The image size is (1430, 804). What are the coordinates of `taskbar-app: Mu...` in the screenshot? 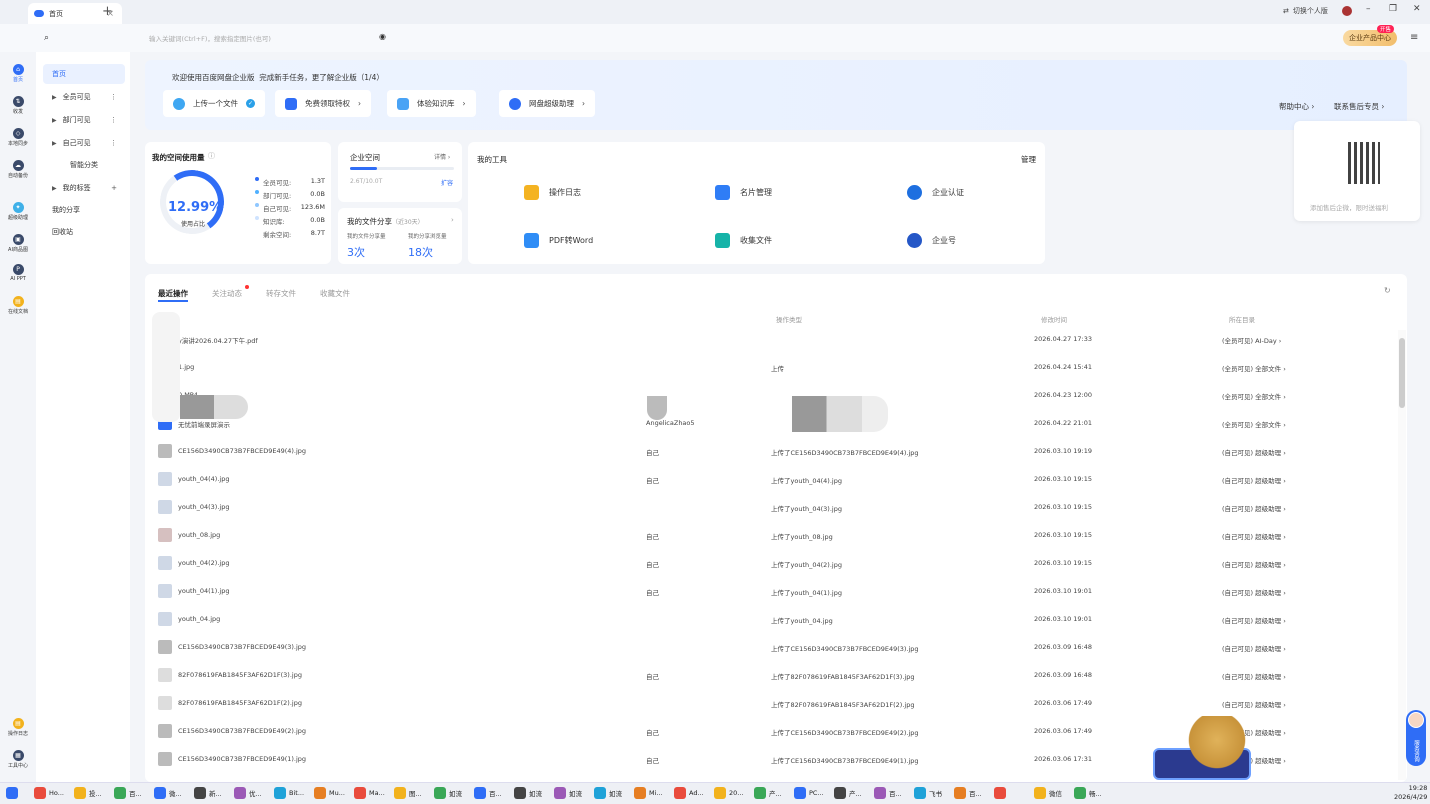 It's located at (329, 793).